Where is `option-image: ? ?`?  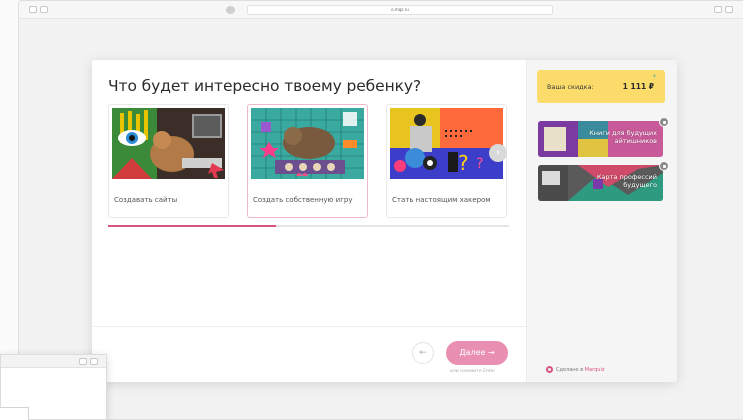
option-image: ? ? is located at coordinates (446, 143).